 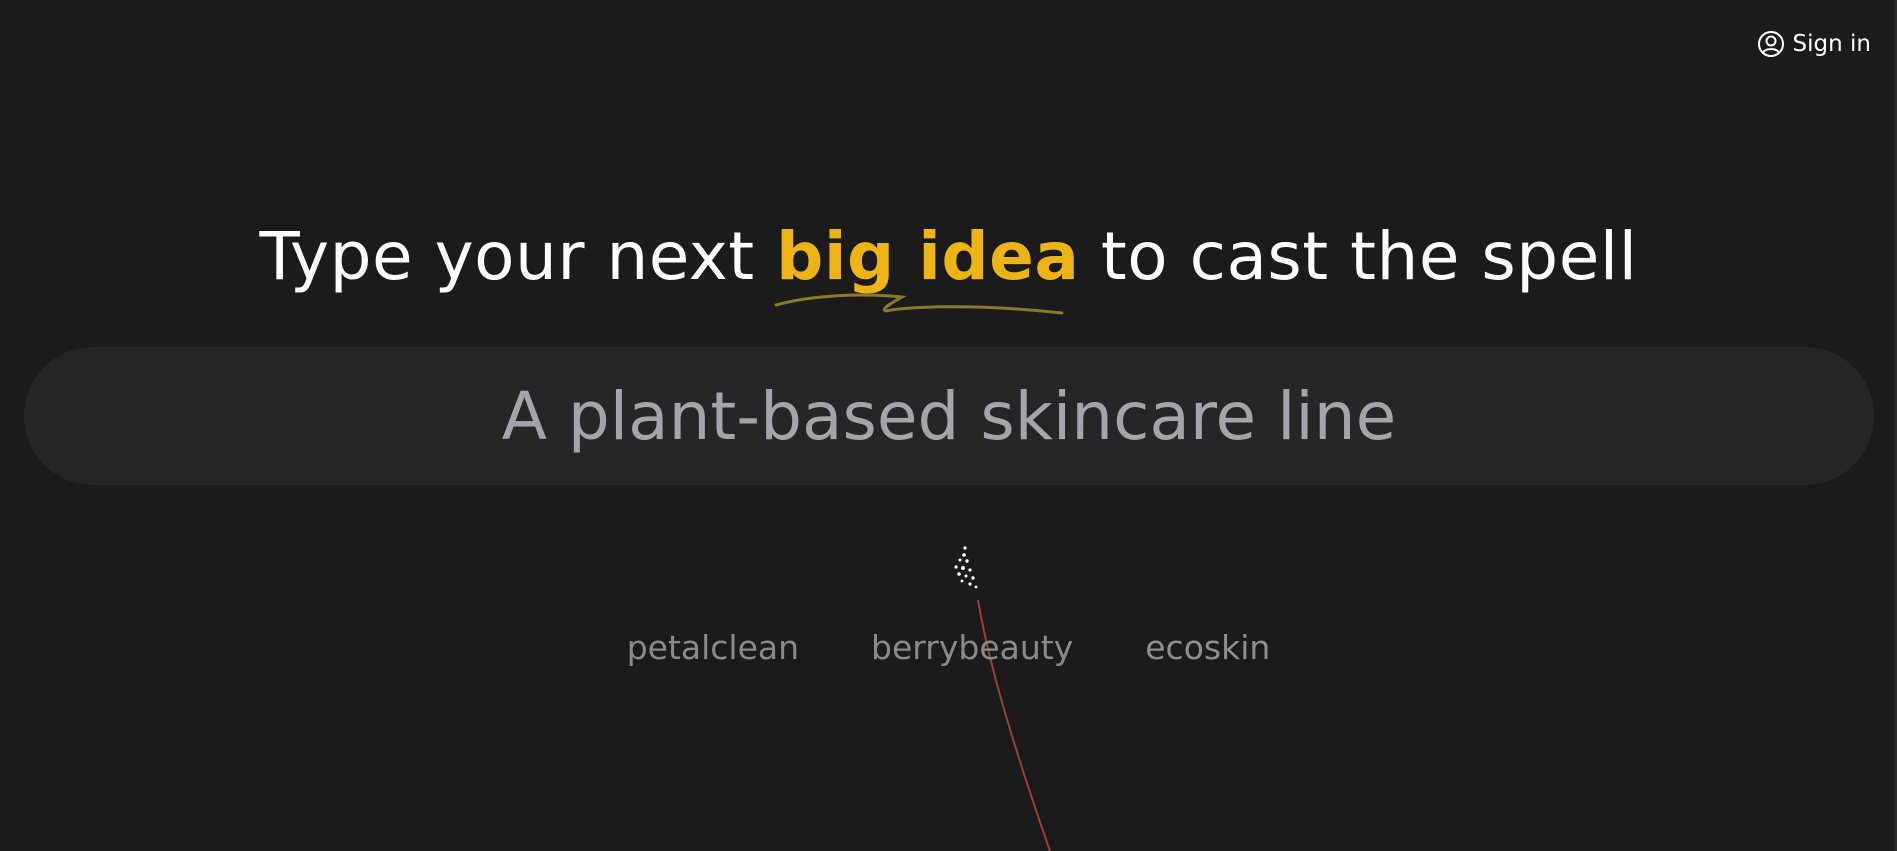 What do you see at coordinates (1207, 647) in the screenshot?
I see `suggestion-ecoskin: ecoskin` at bounding box center [1207, 647].